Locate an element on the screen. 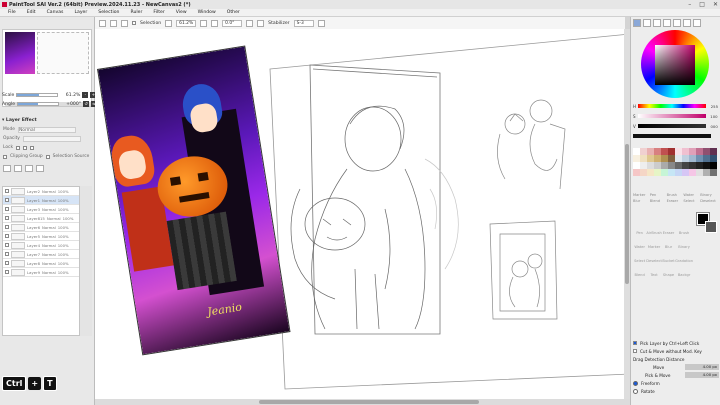  new-folder-icon is located at coordinates (18, 168).